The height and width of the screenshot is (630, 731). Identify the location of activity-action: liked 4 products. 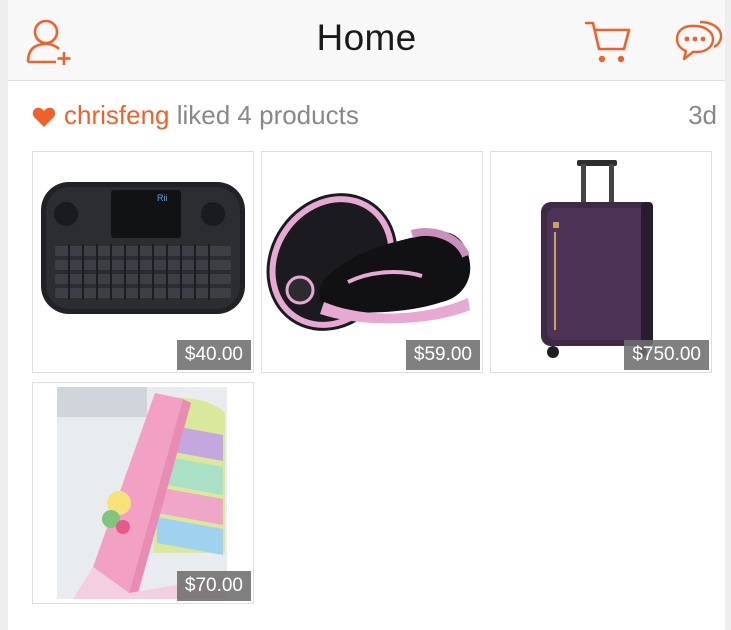
(264, 115).